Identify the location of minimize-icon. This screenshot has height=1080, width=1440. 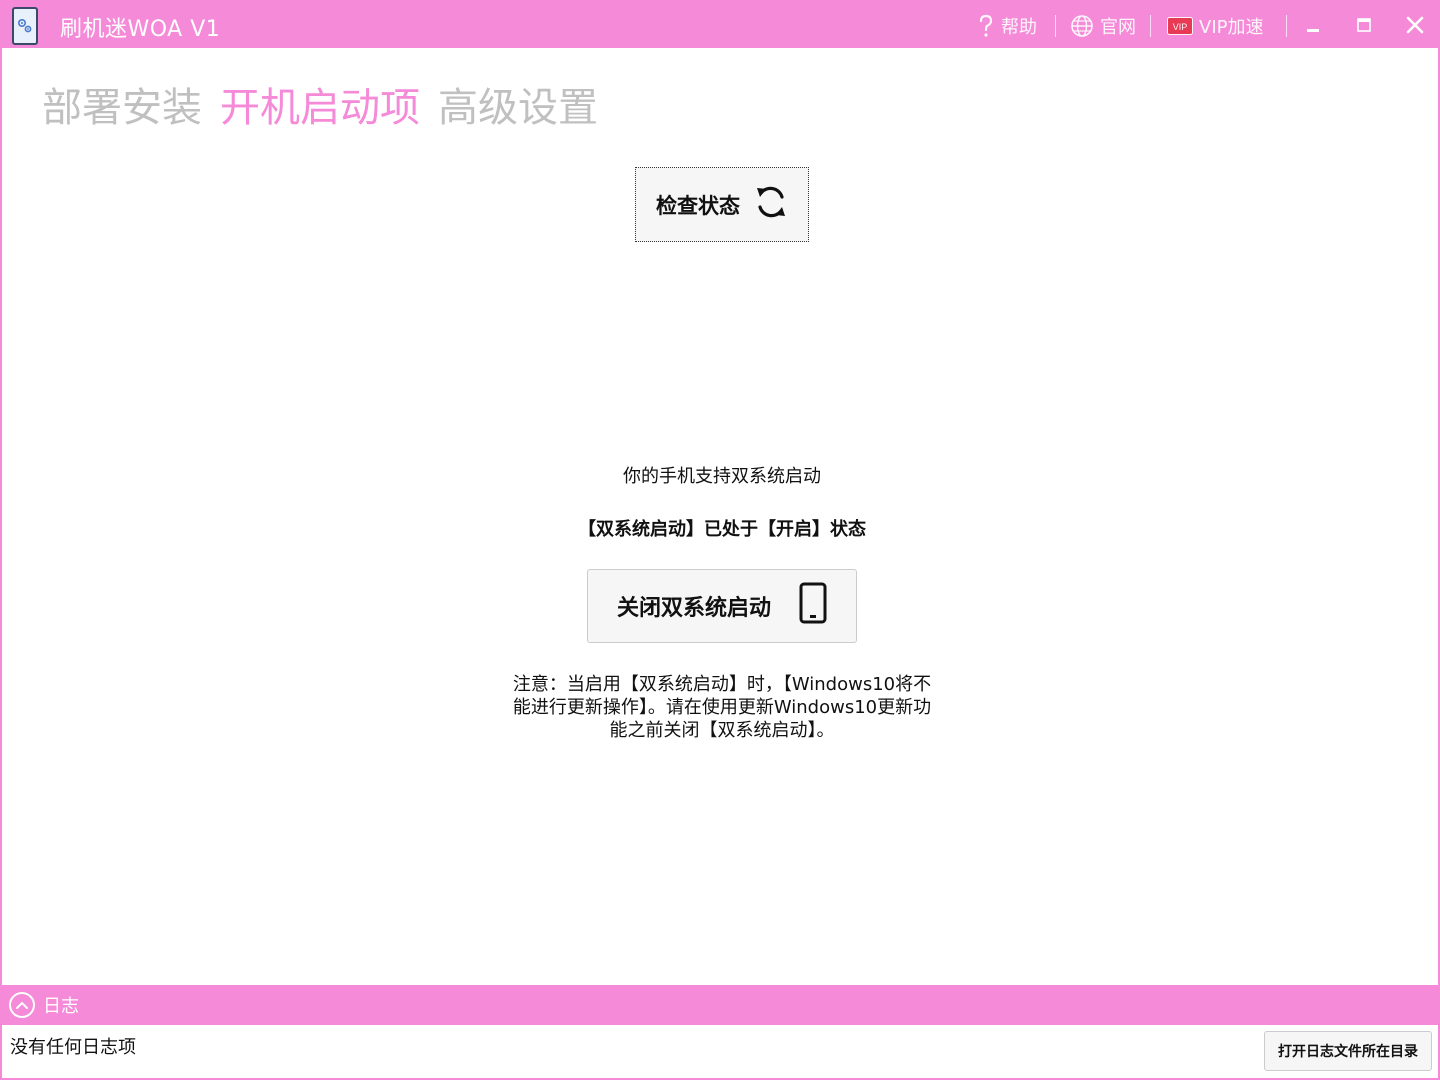
(1313, 30).